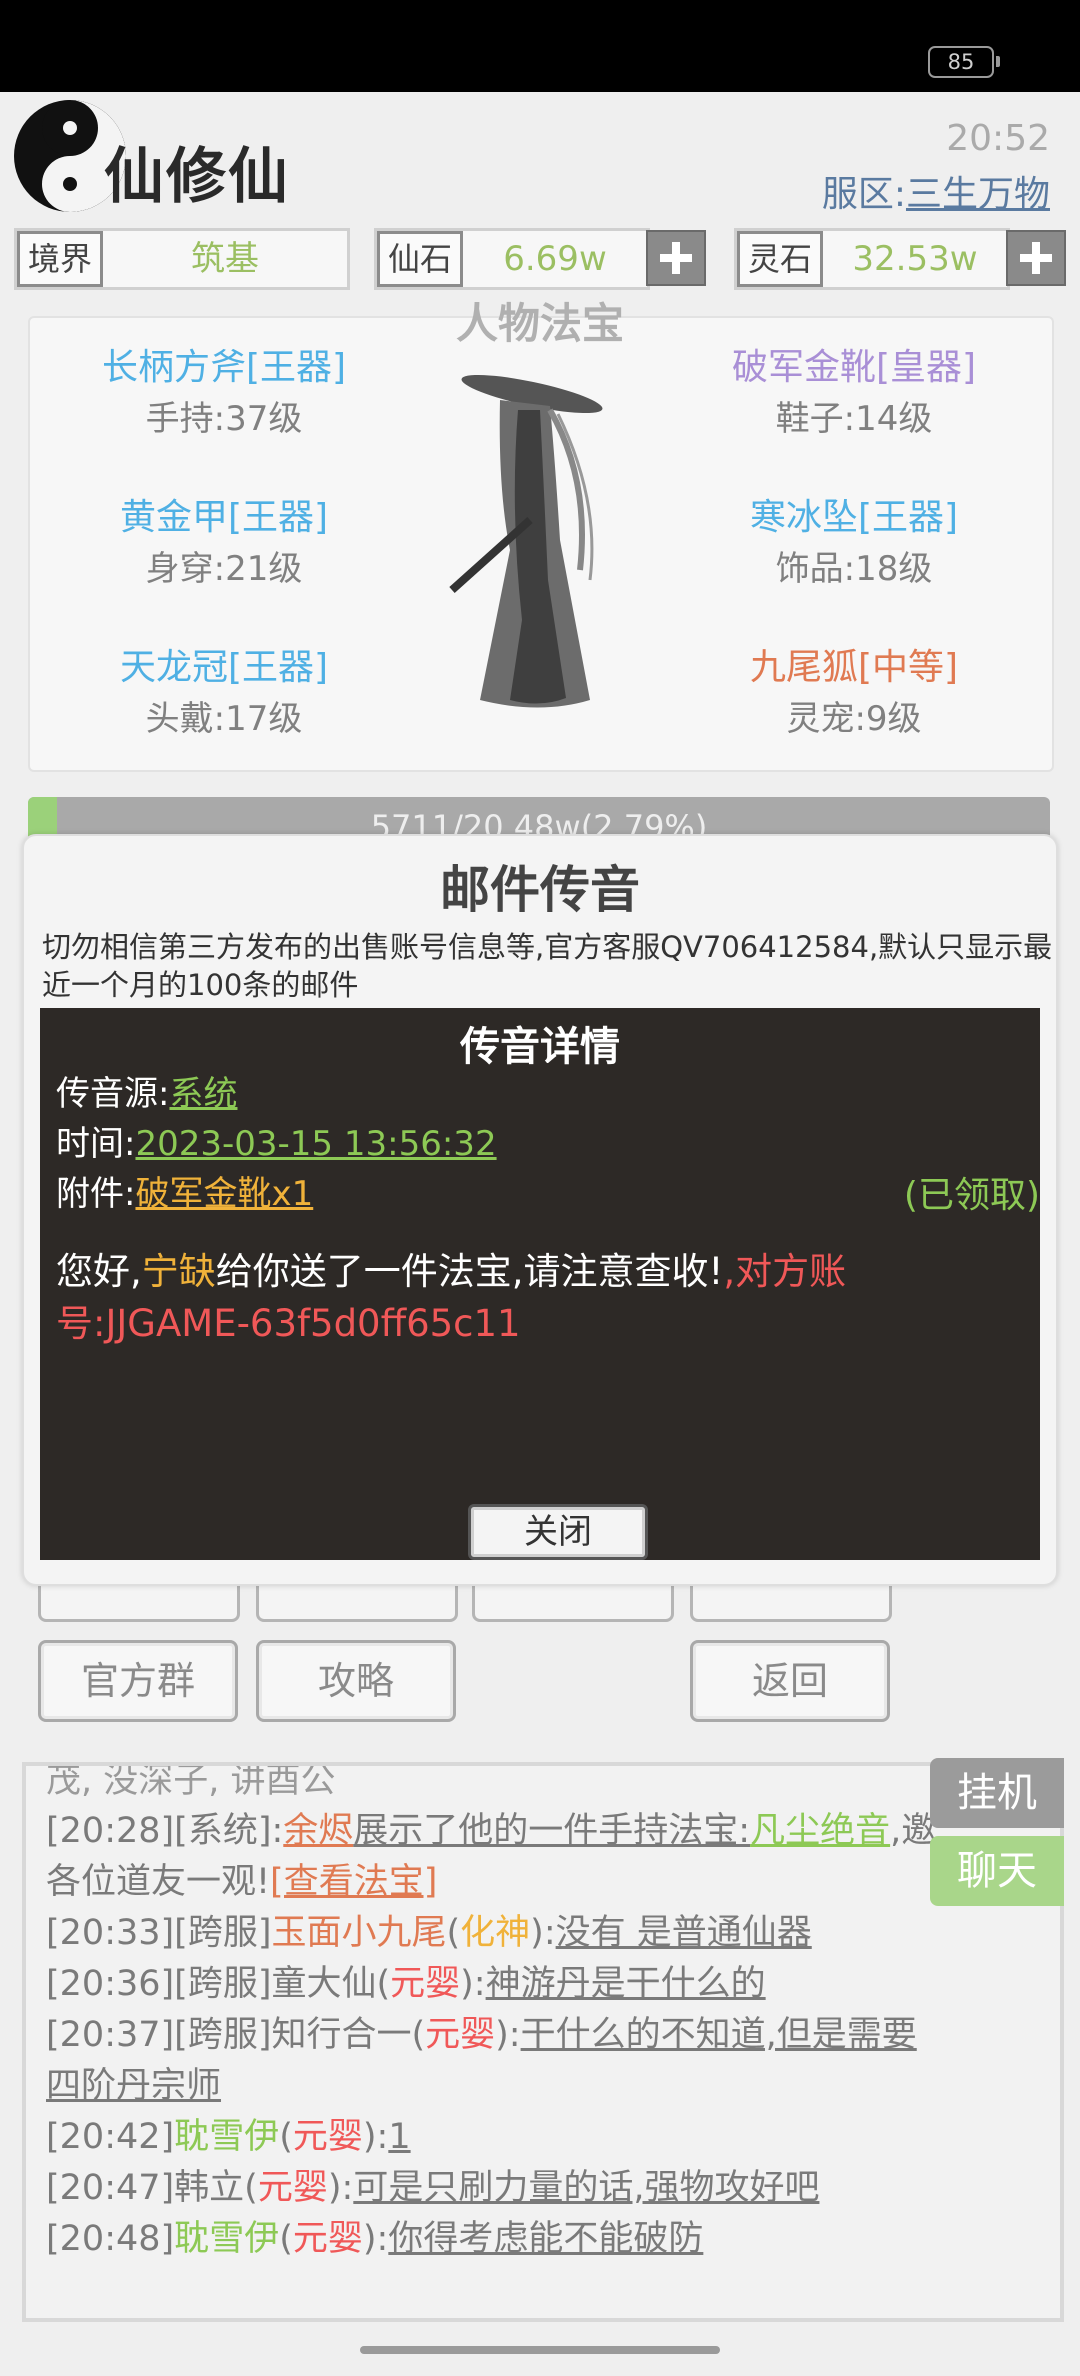 The image size is (1080, 2376). Describe the element at coordinates (555, 259) in the screenshot. I see `immortal-stone-value: 6.69w` at that location.